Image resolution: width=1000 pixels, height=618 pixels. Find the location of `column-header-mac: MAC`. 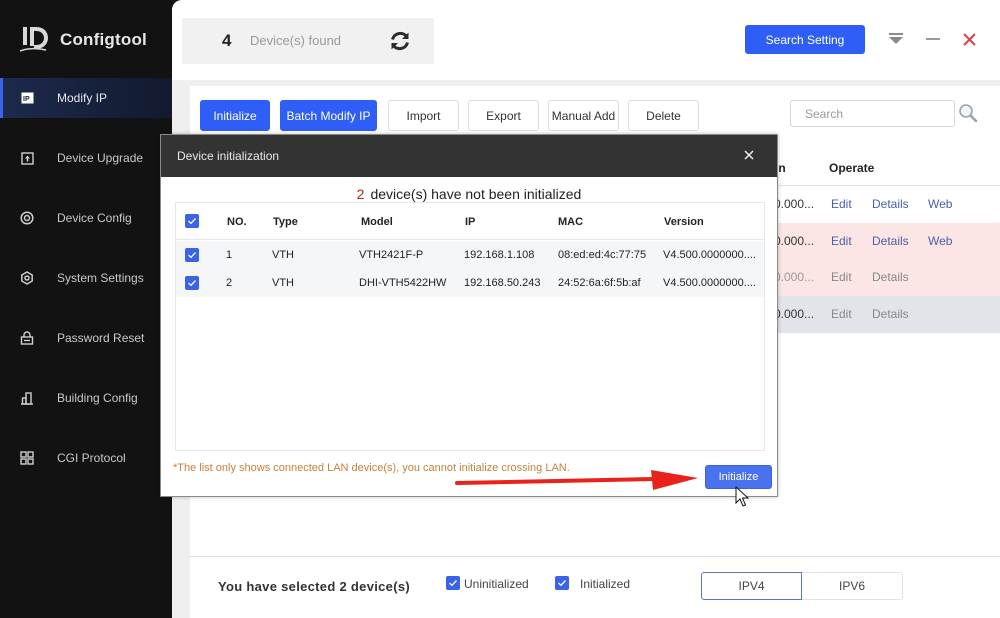

column-header-mac: MAC is located at coordinates (571, 222).